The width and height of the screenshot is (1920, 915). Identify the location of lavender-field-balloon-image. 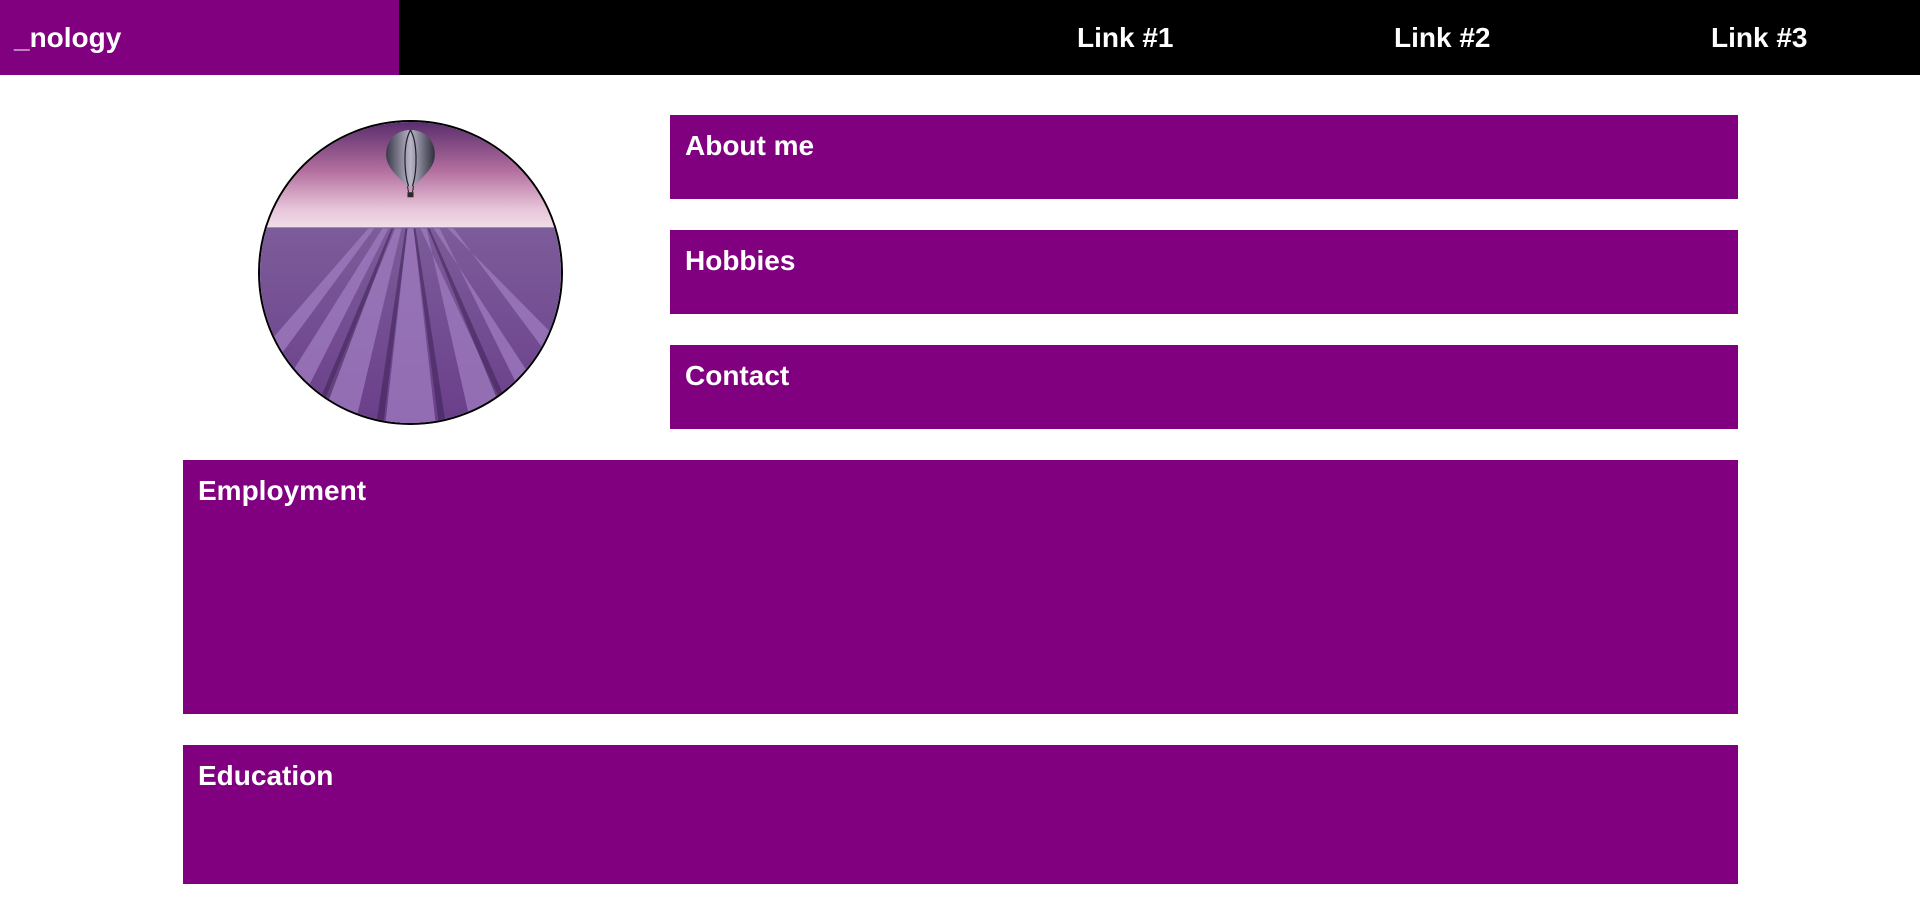
(410, 272).